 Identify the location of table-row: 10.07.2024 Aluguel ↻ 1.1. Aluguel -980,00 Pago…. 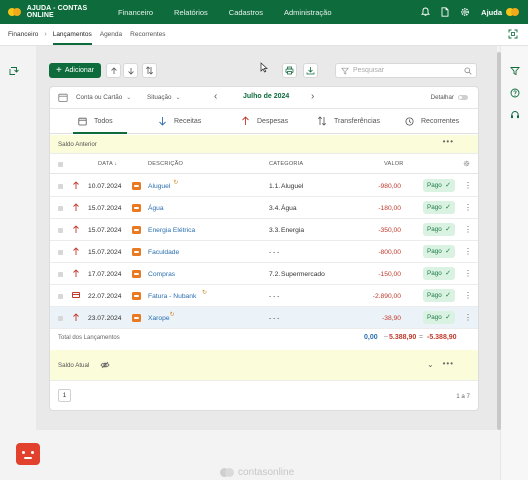
(264, 186).